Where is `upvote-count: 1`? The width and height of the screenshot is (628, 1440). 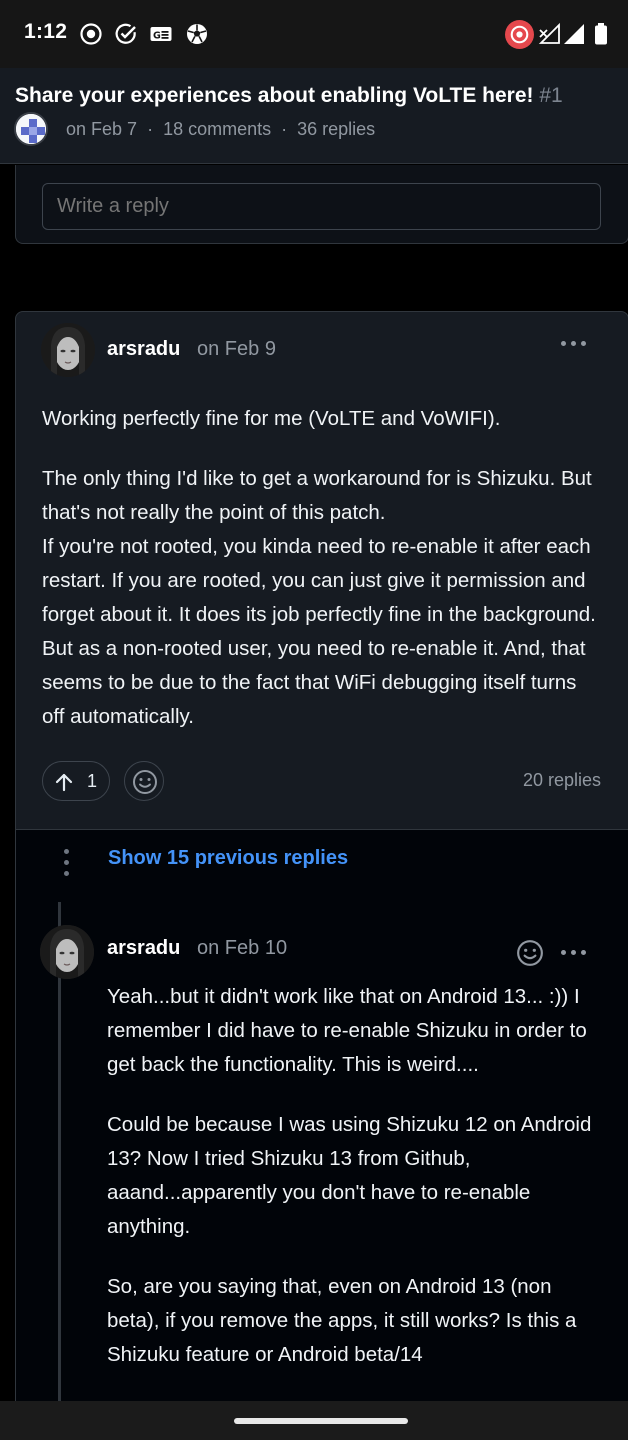 upvote-count: 1 is located at coordinates (92, 781).